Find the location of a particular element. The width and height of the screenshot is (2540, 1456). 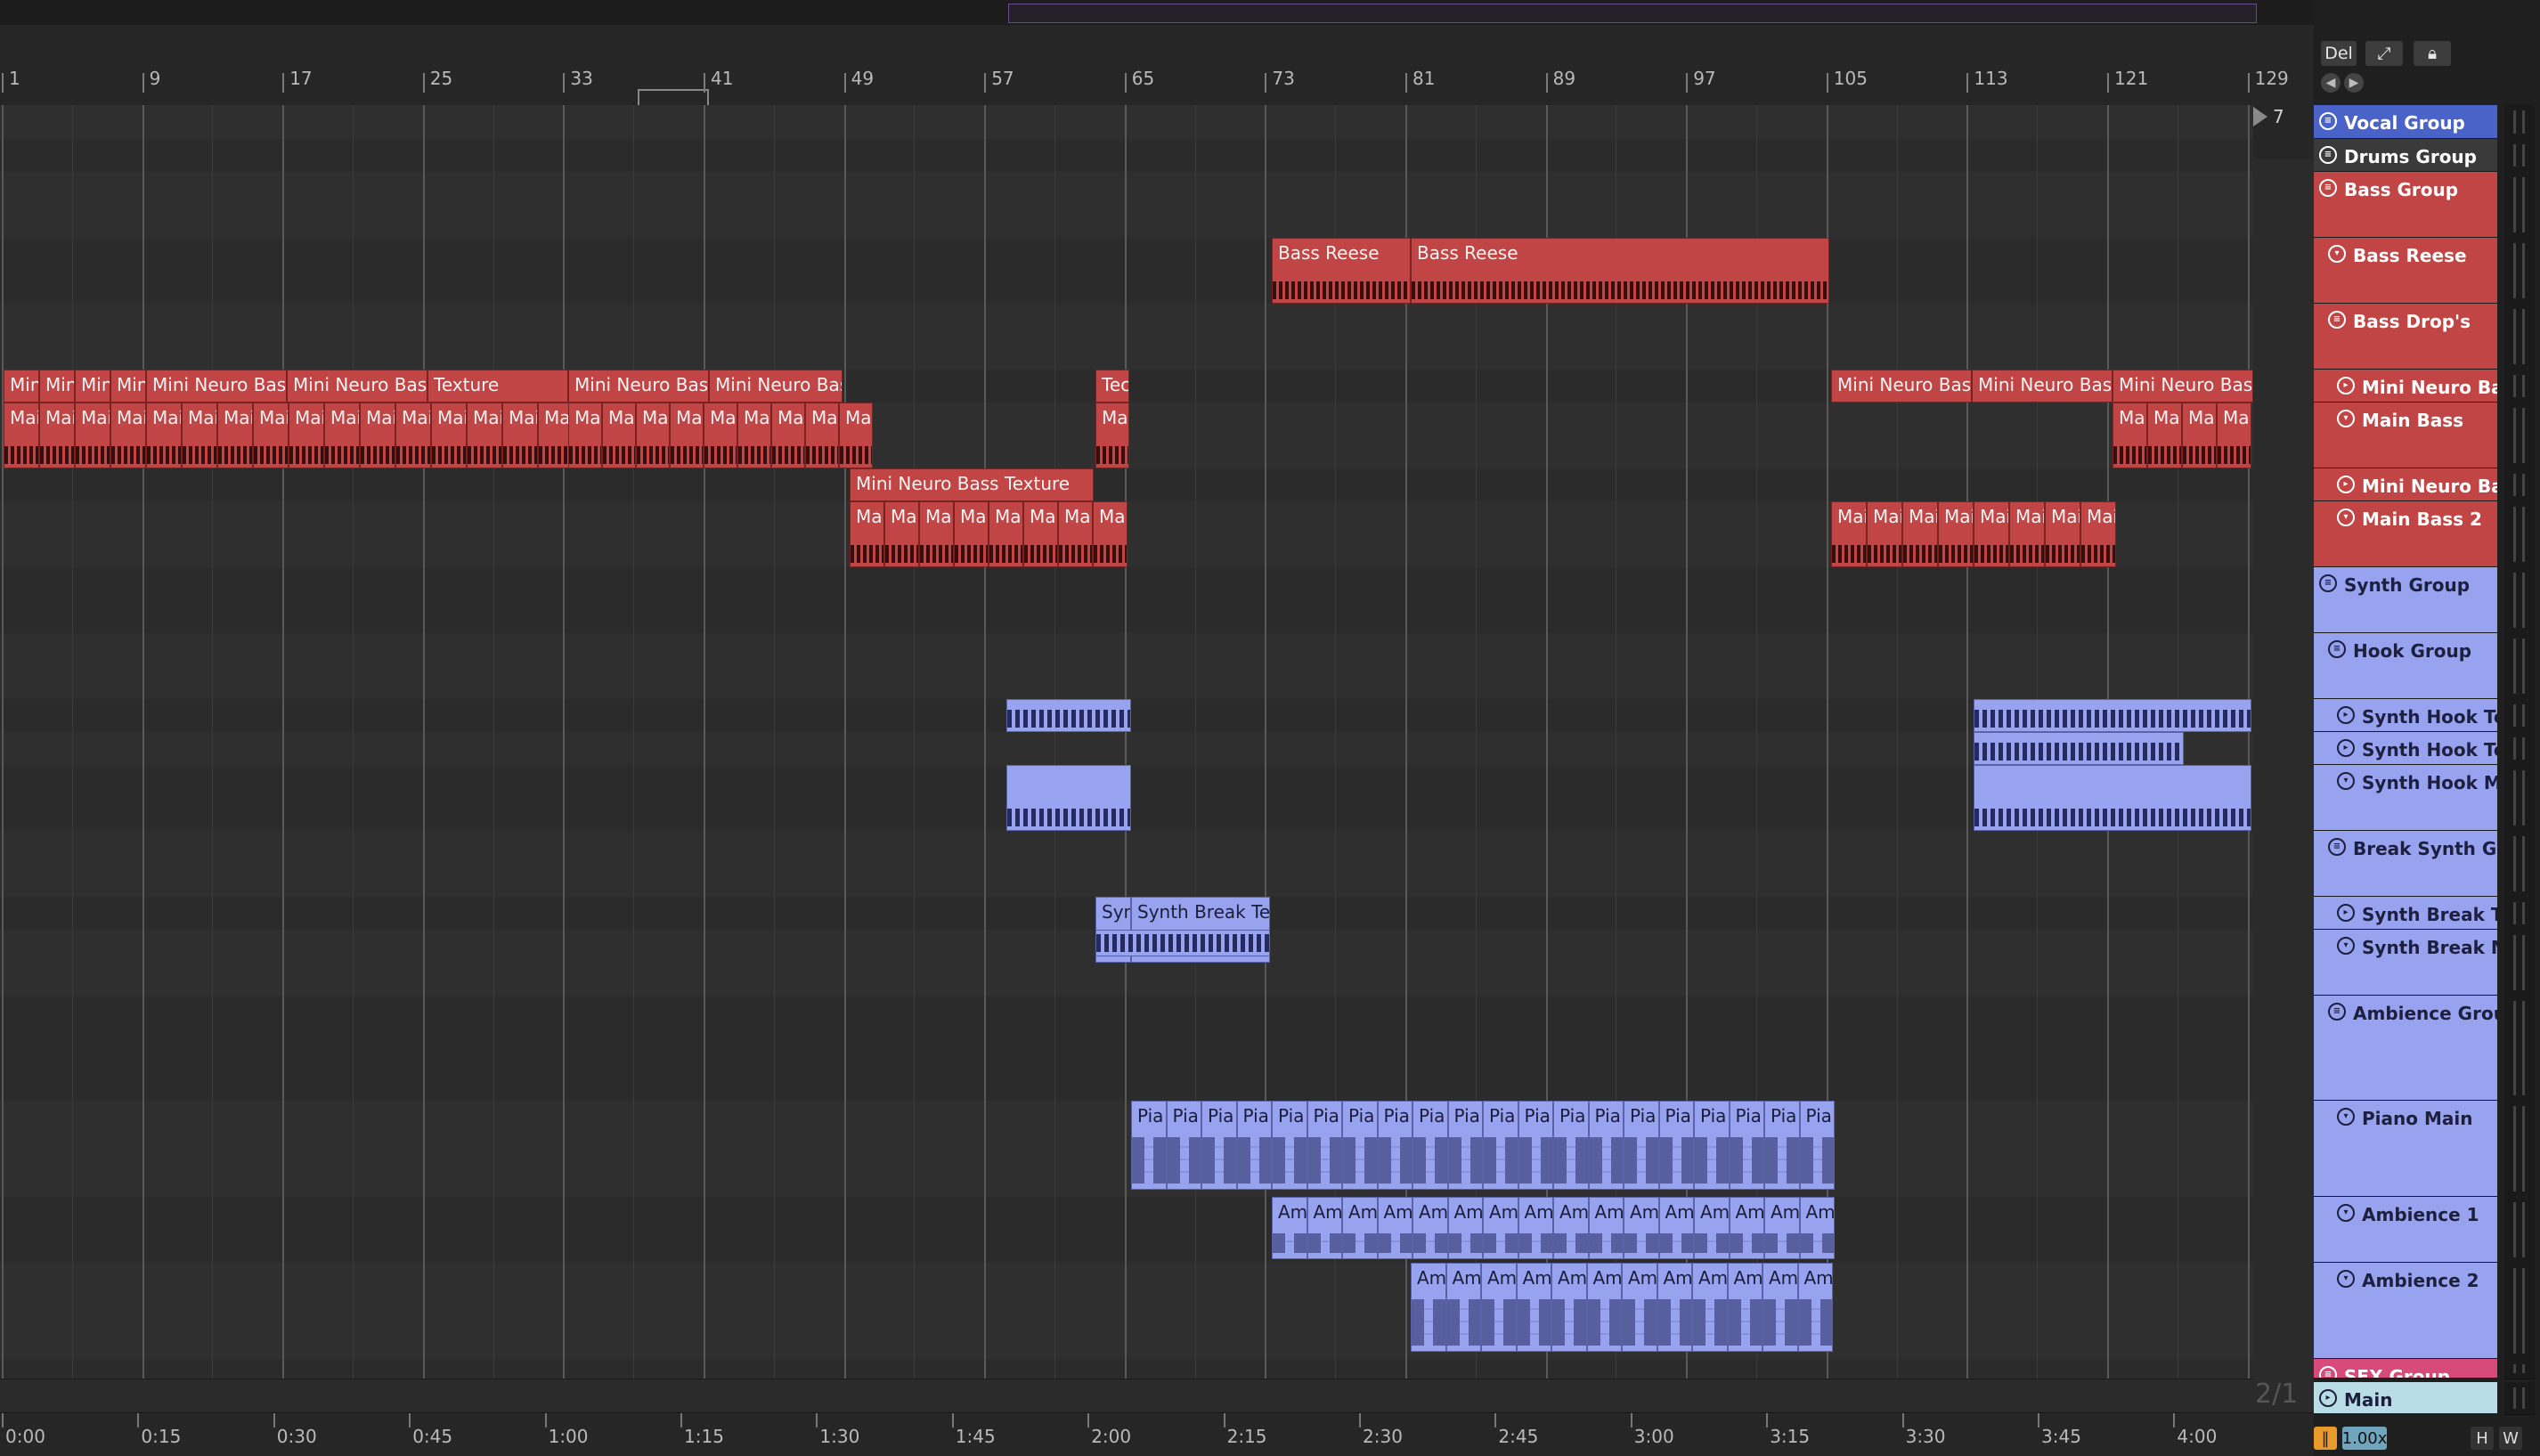

w-button: W is located at coordinates (2510, 1438).